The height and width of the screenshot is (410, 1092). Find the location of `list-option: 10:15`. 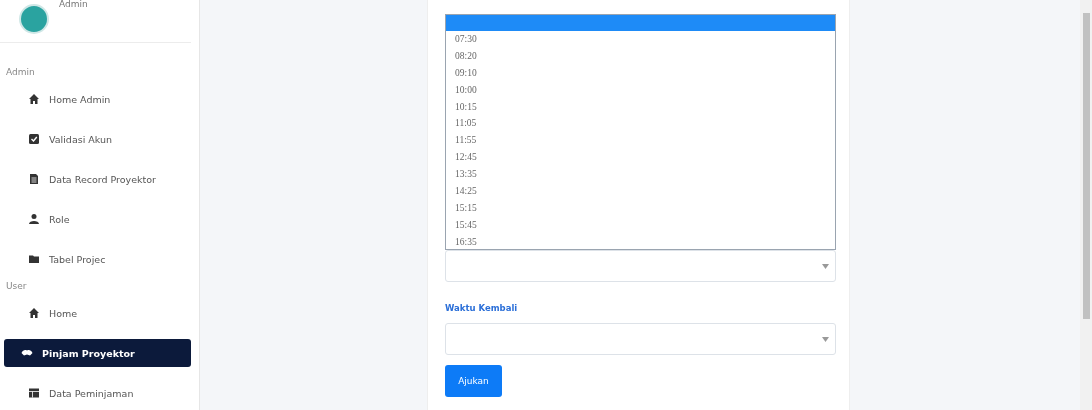

list-option: 10:15 is located at coordinates (640, 107).